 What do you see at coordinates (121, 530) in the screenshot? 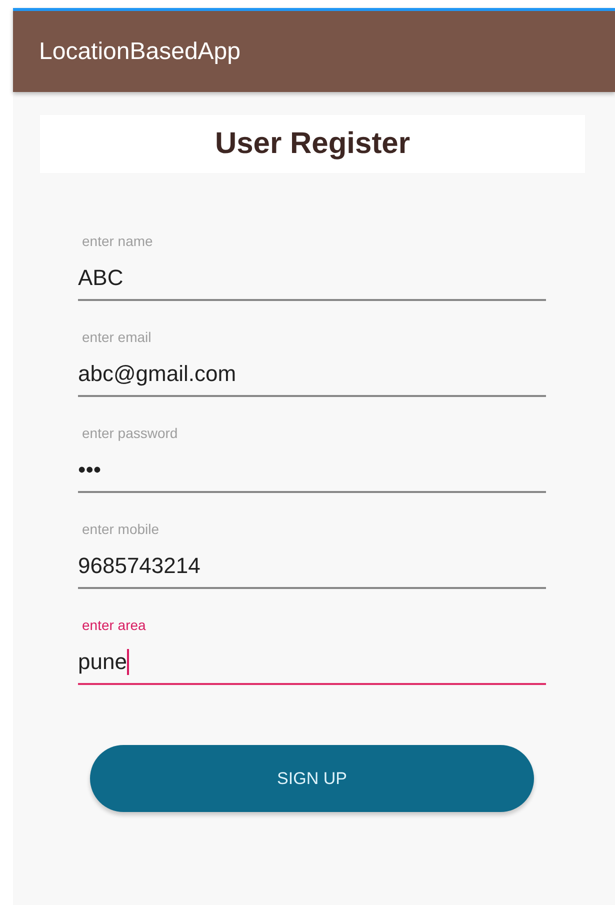
I see `field-label: enter mobile` at bounding box center [121, 530].